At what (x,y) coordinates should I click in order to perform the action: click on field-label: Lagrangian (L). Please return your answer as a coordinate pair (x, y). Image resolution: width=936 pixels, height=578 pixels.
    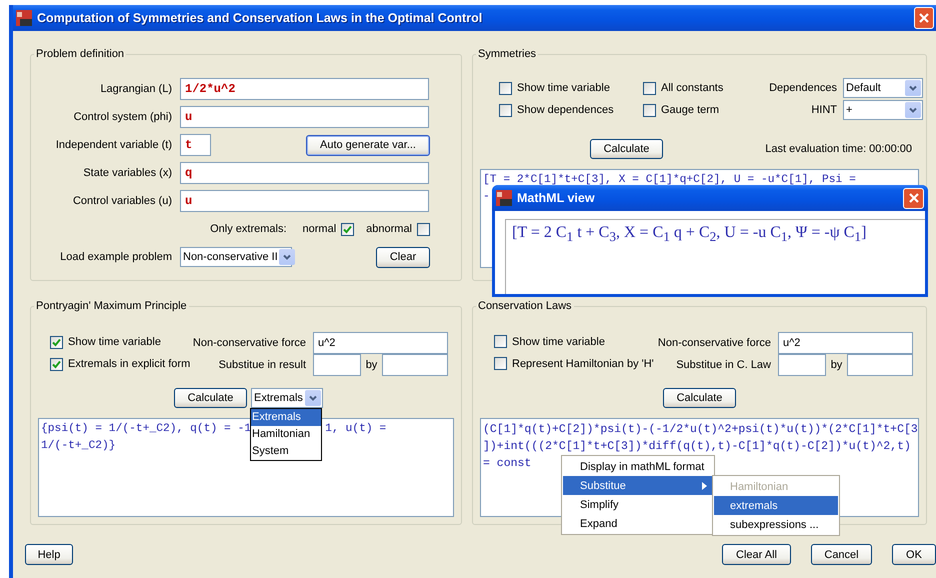
    Looking at the image, I should click on (136, 89).